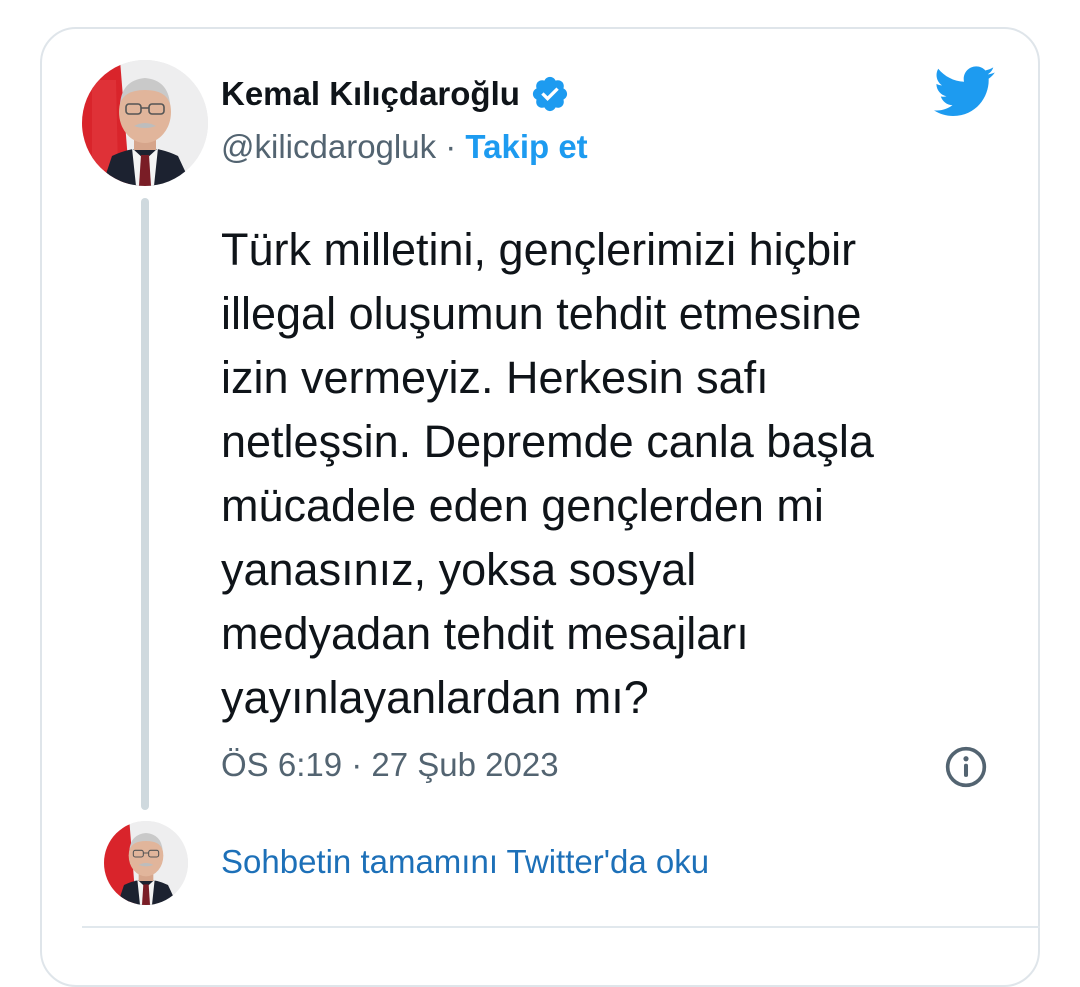 The height and width of the screenshot is (987, 1080). I want to click on author-display-name: Kemal Kılıçdaroğlu, so click(370, 94).